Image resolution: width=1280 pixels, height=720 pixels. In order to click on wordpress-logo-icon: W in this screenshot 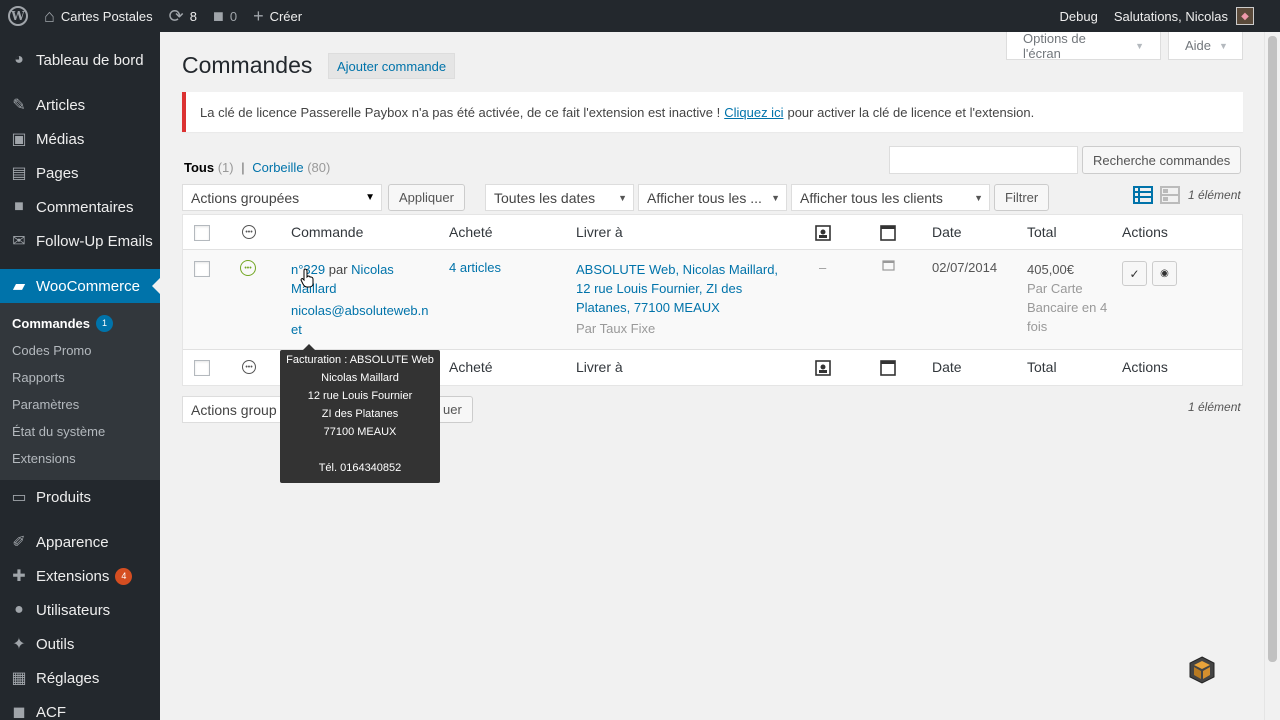, I will do `click(18, 16)`.